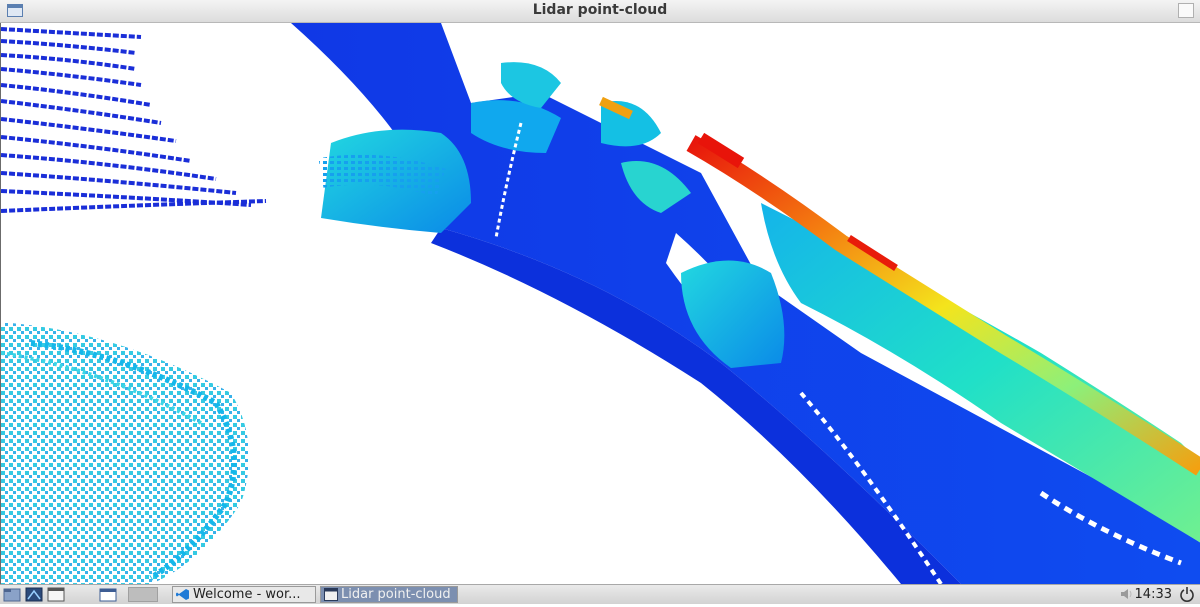 The height and width of the screenshot is (607, 1200). Describe the element at coordinates (183, 594) in the screenshot. I see `vscode-icon` at that location.